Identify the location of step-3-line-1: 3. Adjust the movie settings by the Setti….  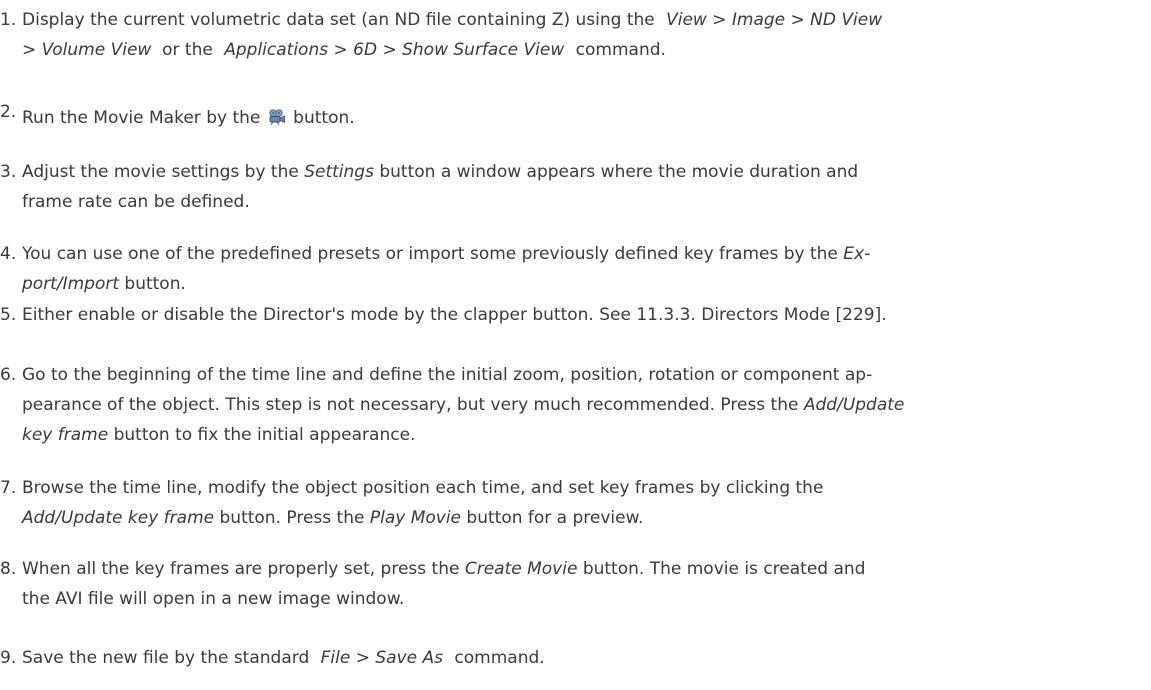
(572, 172).